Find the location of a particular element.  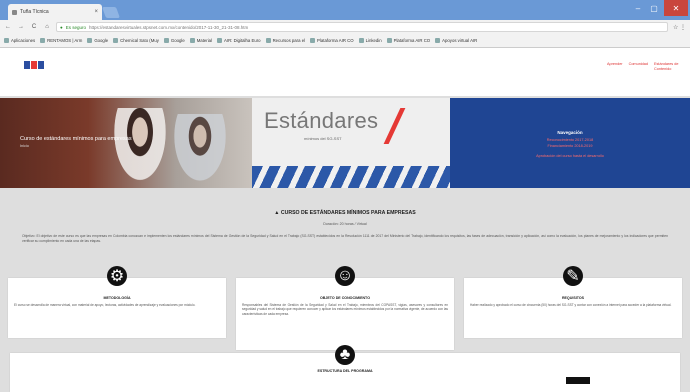

bookmark-item: Material is located at coordinates (201, 40).